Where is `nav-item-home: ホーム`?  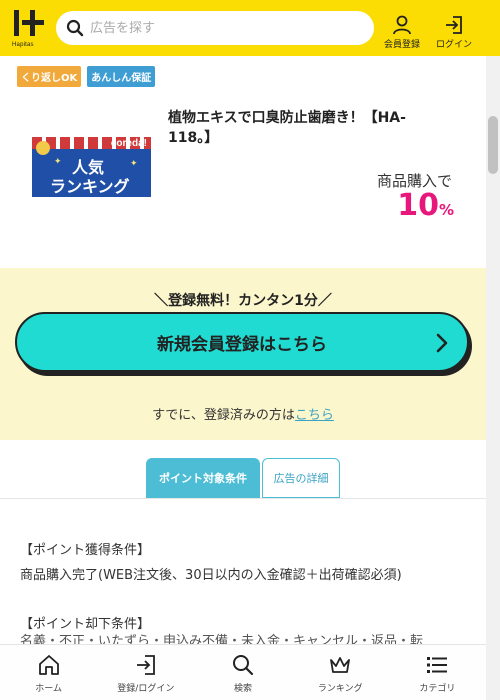 nav-item-home: ホーム is located at coordinates (48, 672).